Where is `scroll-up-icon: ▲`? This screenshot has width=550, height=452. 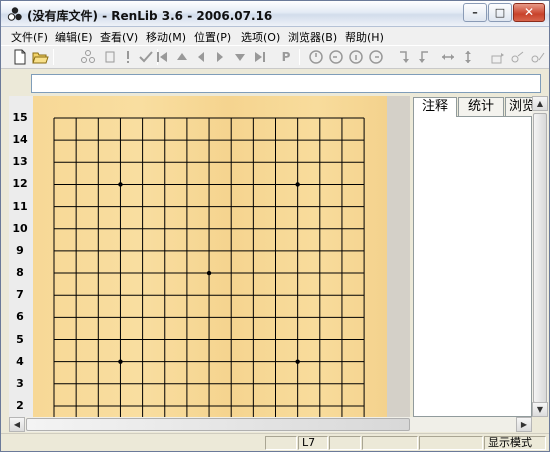 scroll-up-icon: ▲ is located at coordinates (540, 103).